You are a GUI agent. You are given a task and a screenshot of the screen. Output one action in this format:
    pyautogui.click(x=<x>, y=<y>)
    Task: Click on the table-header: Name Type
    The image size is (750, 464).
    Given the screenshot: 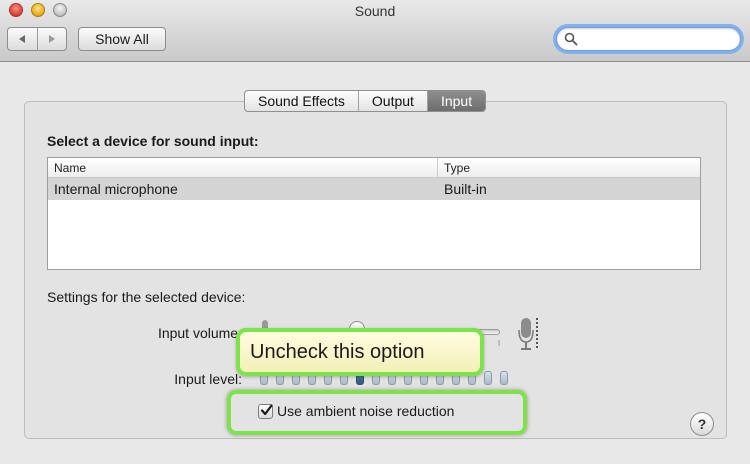 What is the action you would take?
    pyautogui.click(x=374, y=168)
    